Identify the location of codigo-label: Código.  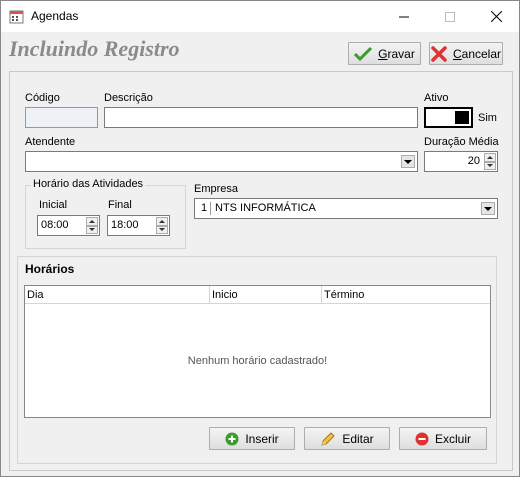
(42, 98).